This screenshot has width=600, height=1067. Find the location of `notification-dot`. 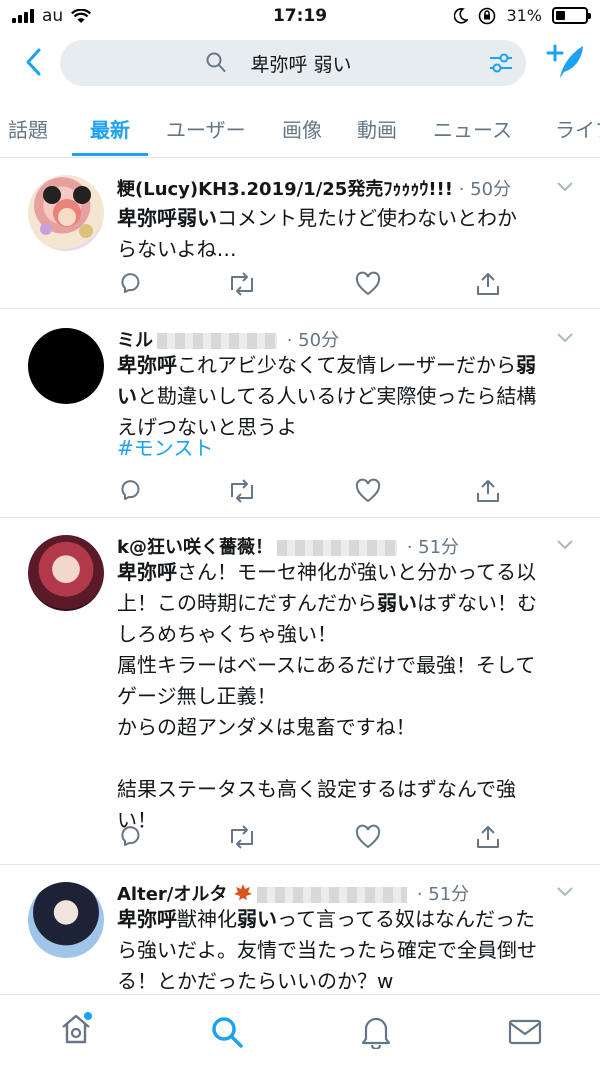

notification-dot is located at coordinates (88, 1016).